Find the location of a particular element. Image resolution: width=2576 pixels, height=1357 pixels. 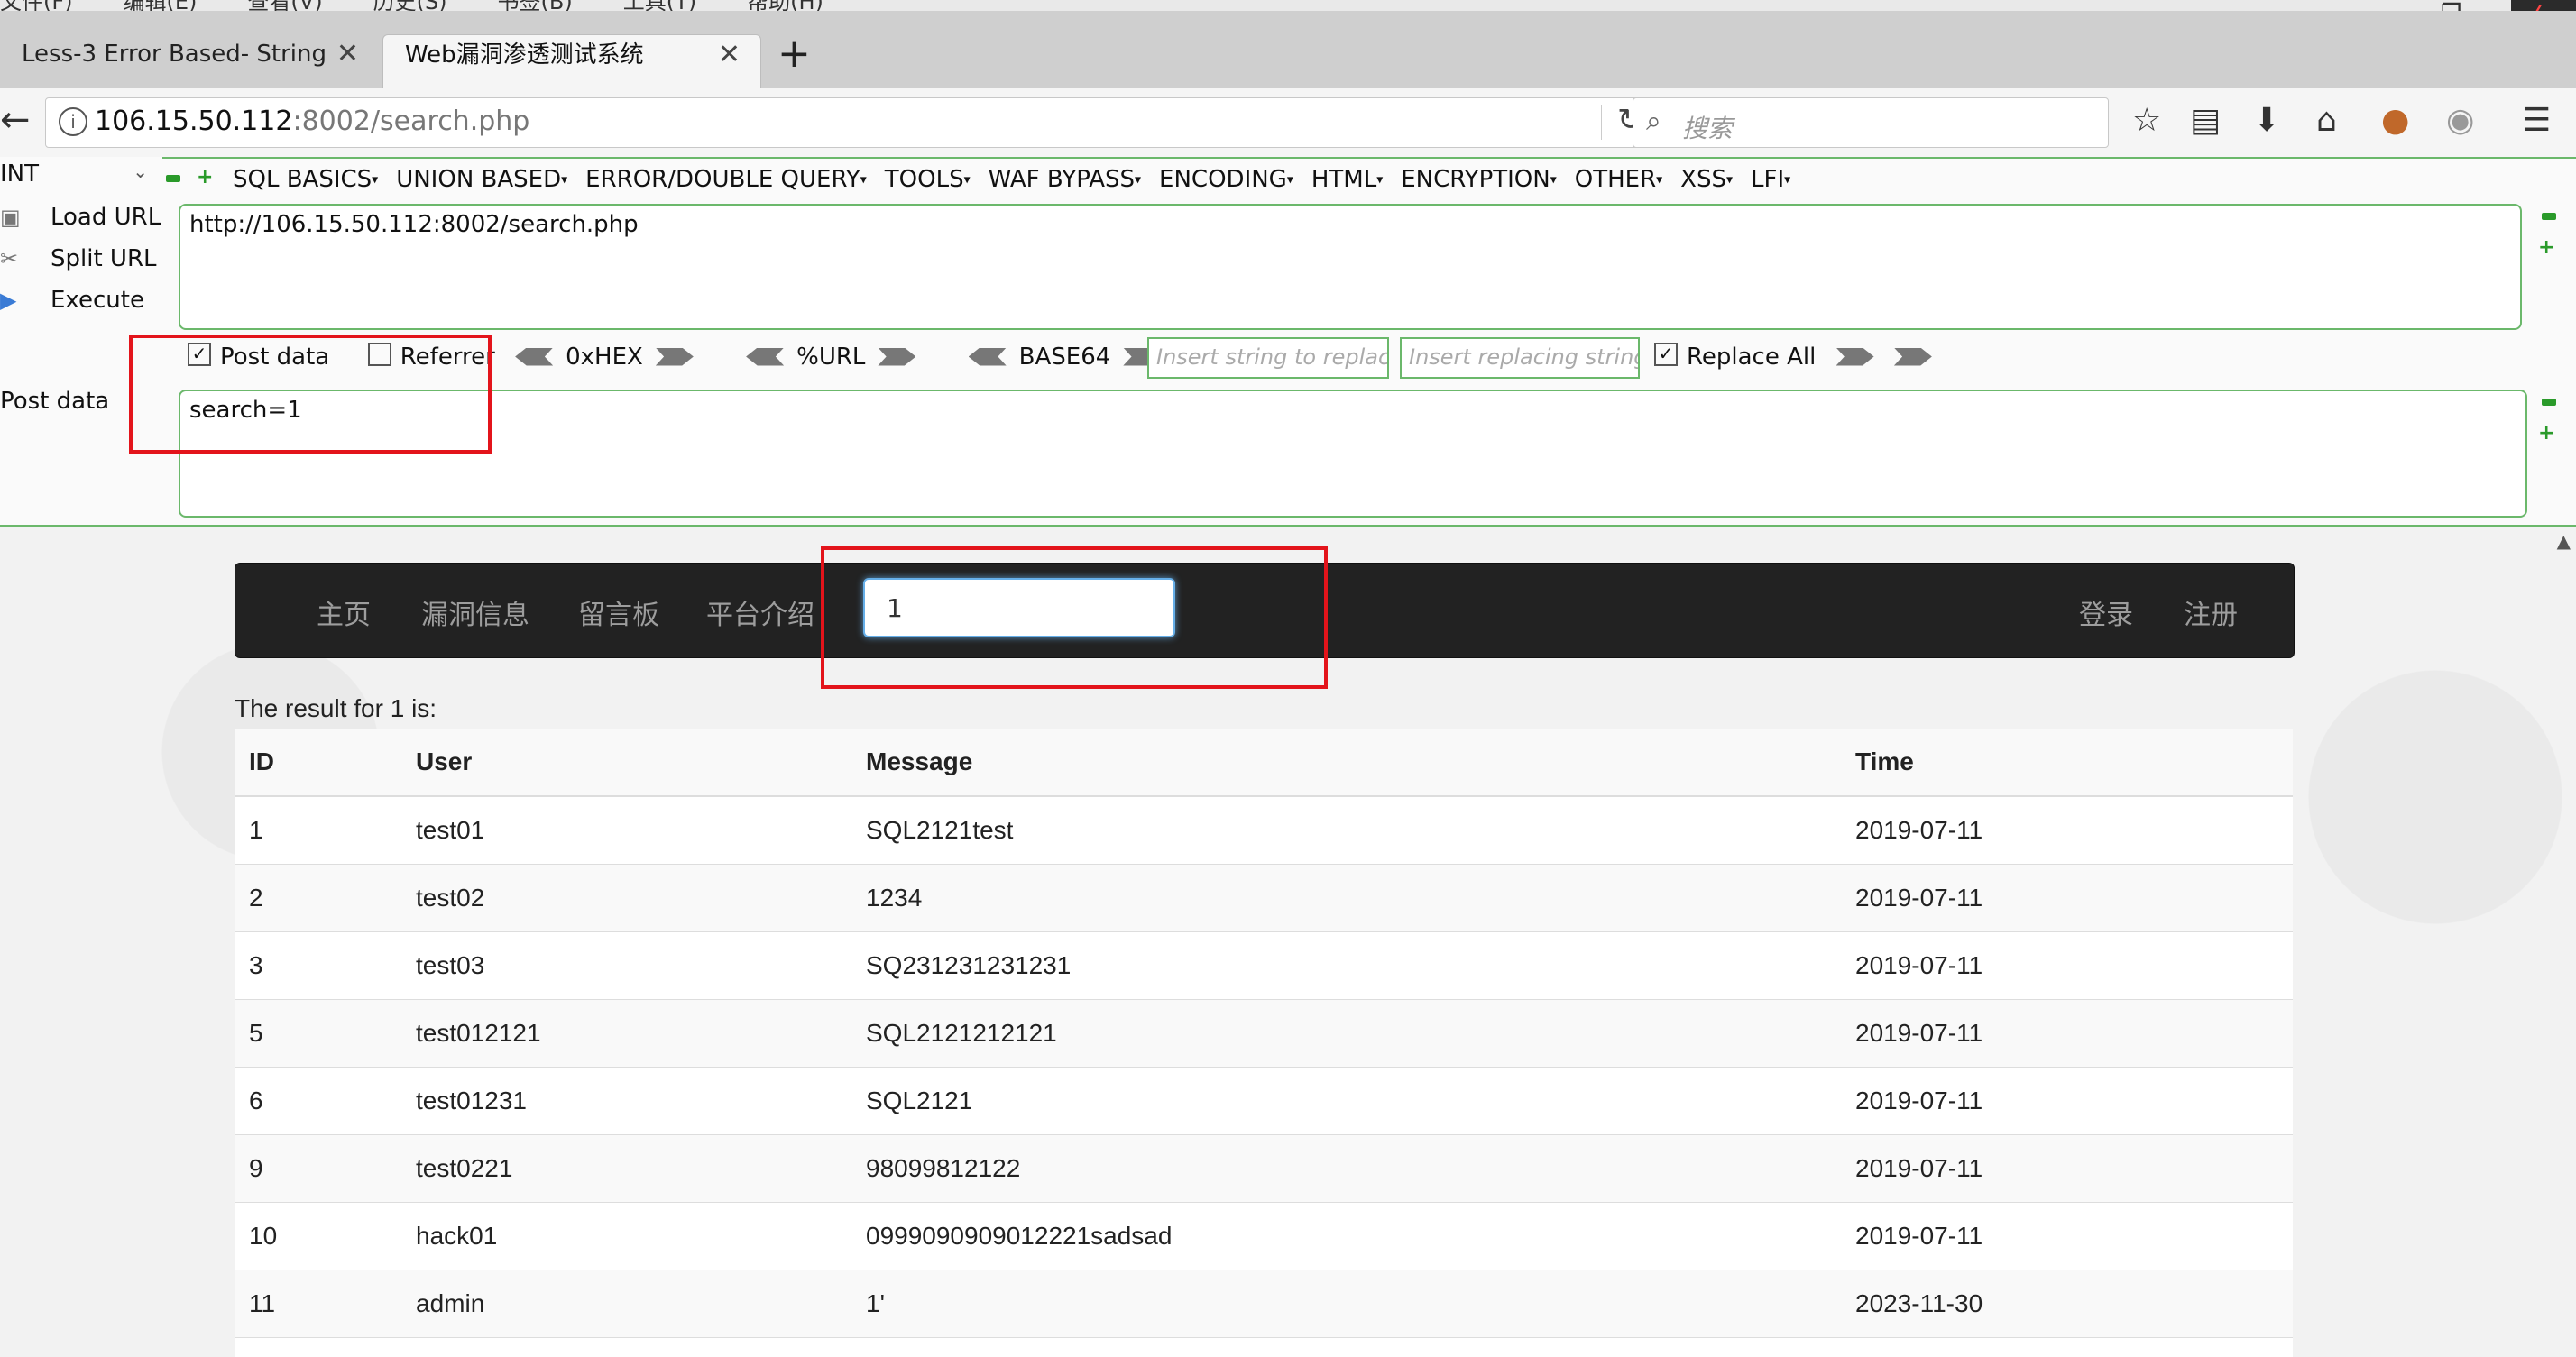

url-textarea: http://106.15.50.112:8002/search.php is located at coordinates (1350, 267).